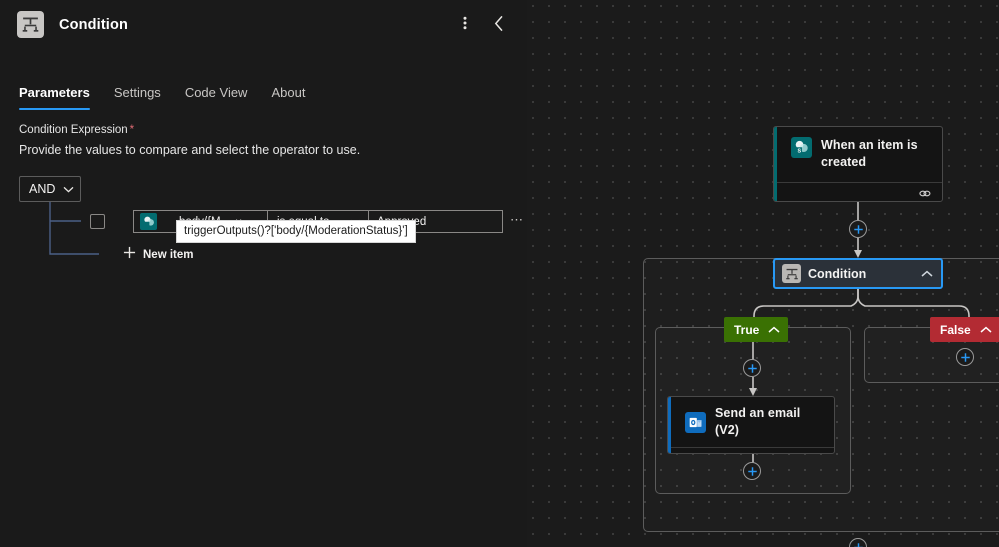 The height and width of the screenshot is (547, 999). I want to click on more-options-button, so click(465, 25).